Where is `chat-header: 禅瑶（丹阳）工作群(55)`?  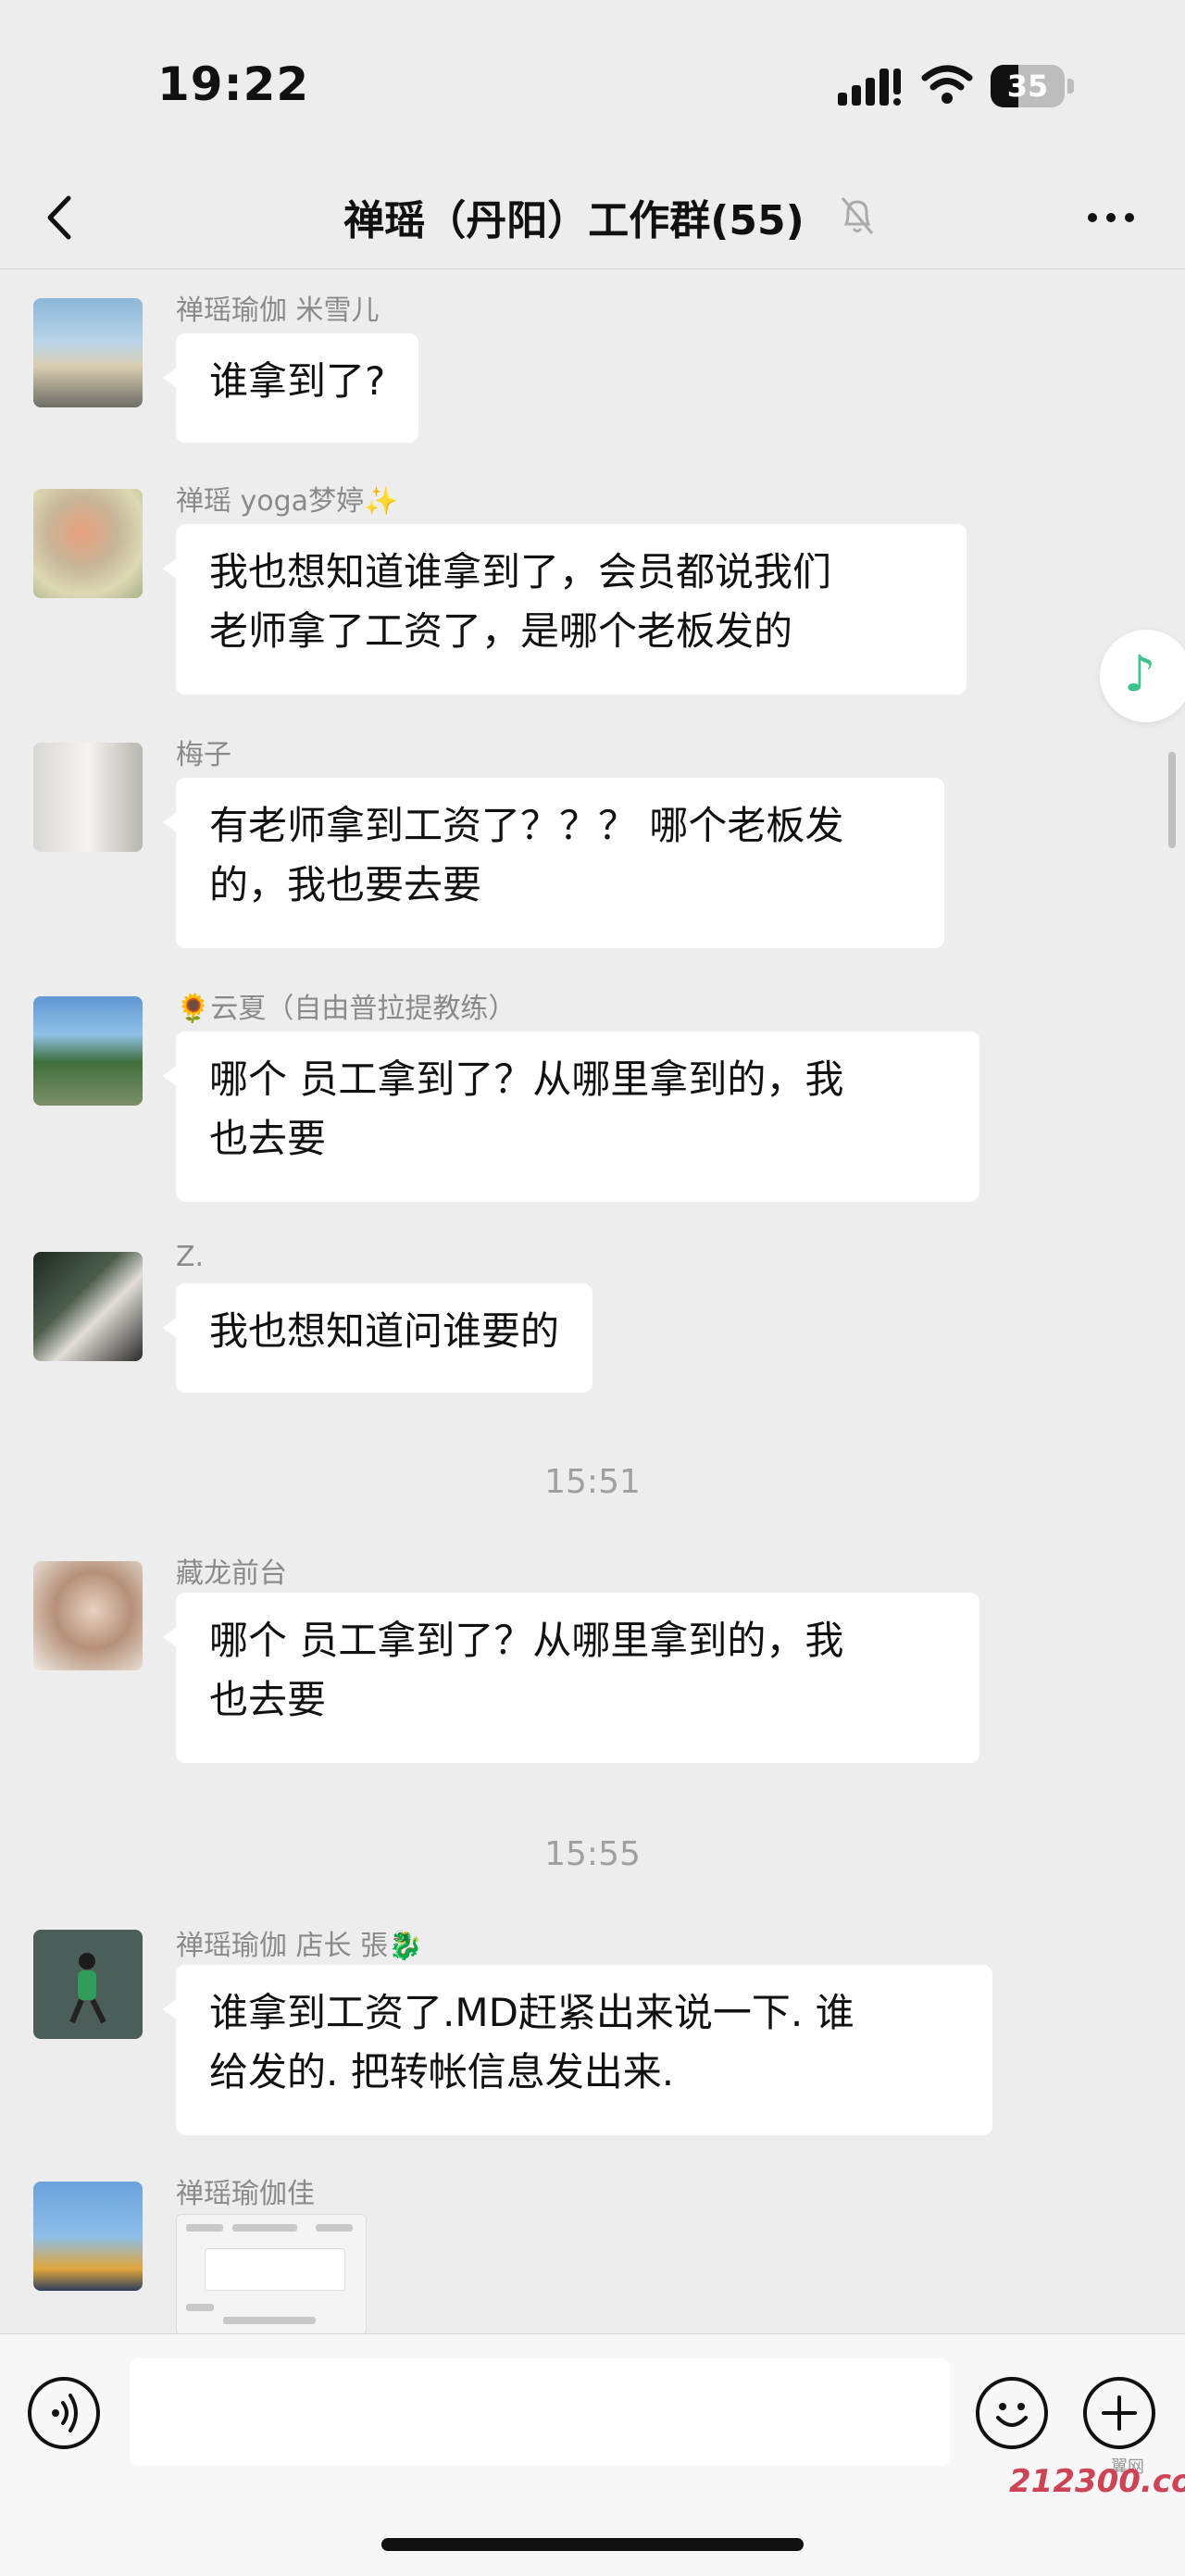
chat-header: 禅瑶（丹阳）工作群(55) is located at coordinates (592, 218).